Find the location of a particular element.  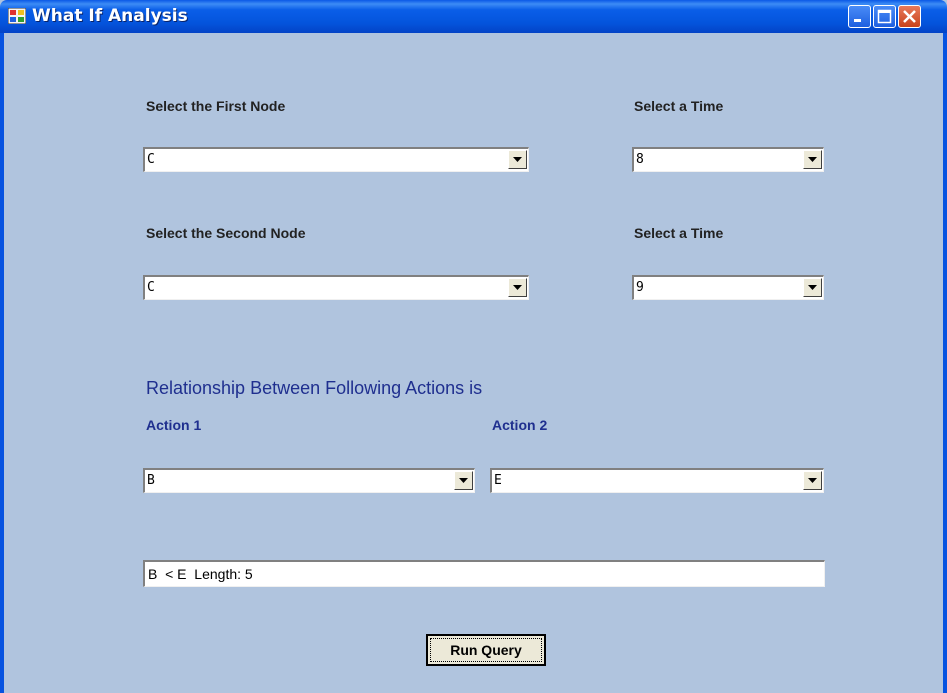

run-query-label: Run Query is located at coordinates (486, 650).